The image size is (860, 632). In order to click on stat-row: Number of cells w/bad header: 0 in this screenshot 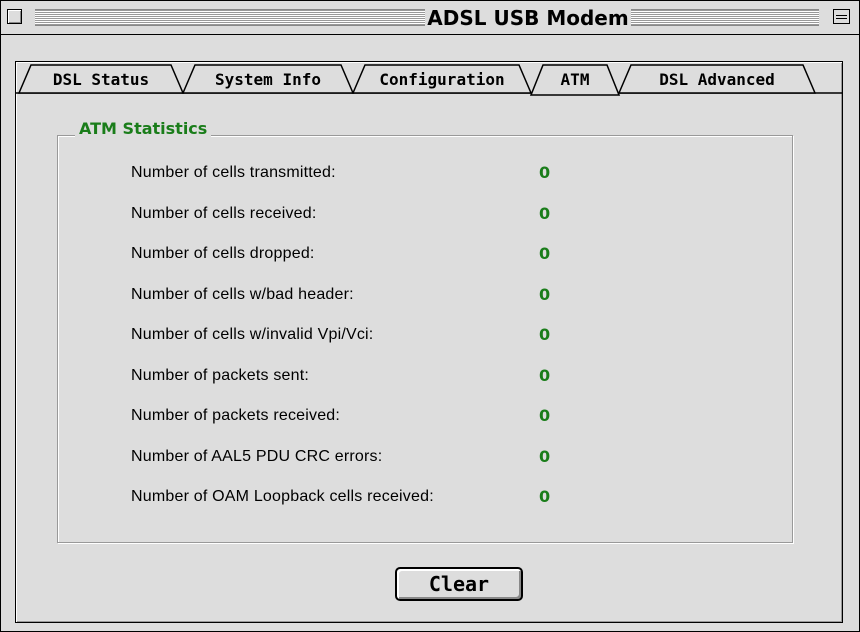, I will do `click(430, 295)`.